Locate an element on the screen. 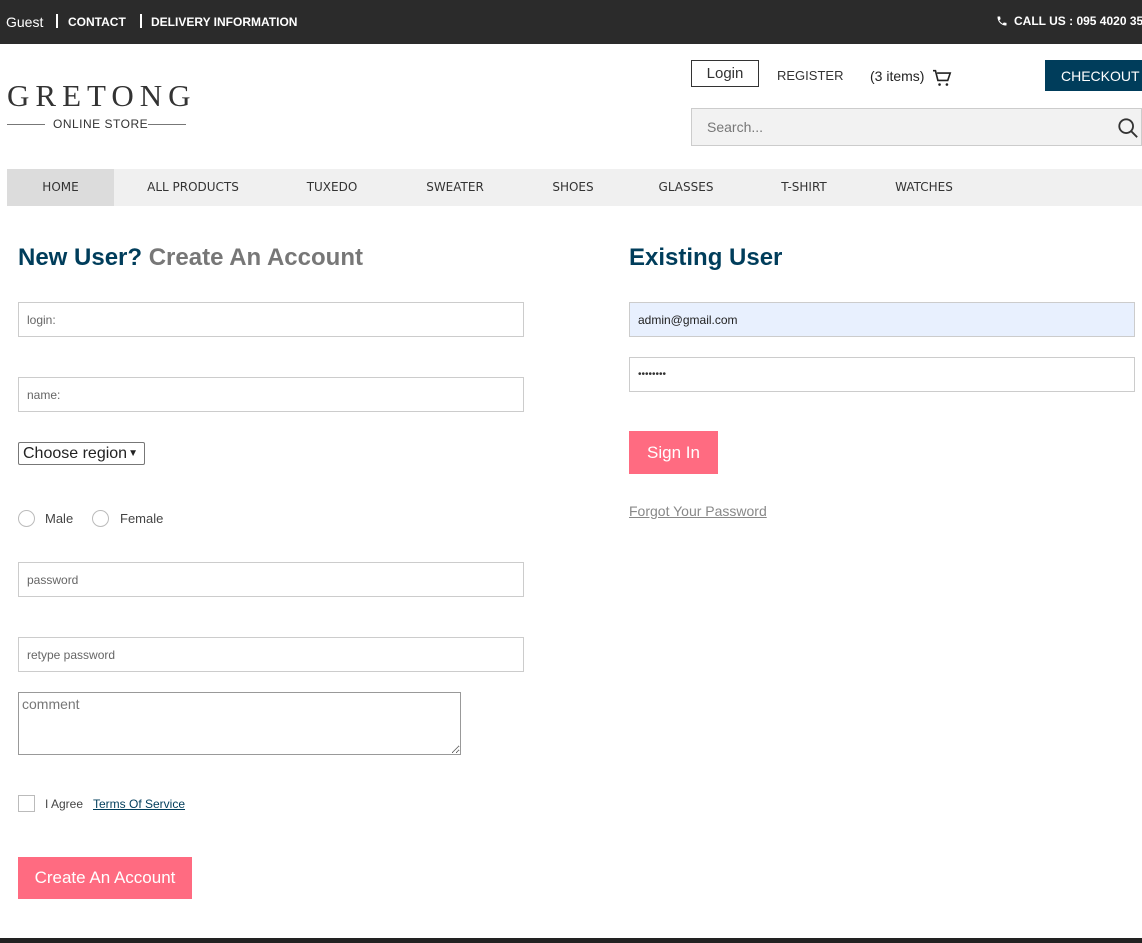 This screenshot has width=1142, height=943. delivery-information-link: DELIVERY INFORMATION is located at coordinates (224, 22).